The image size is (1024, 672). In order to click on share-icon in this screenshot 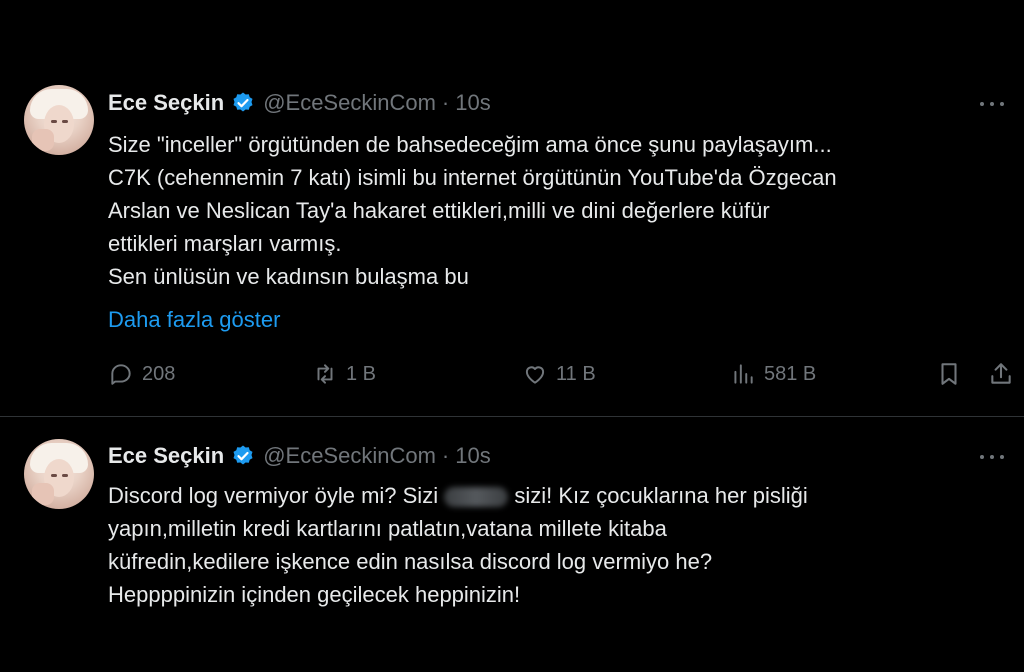, I will do `click(1001, 373)`.